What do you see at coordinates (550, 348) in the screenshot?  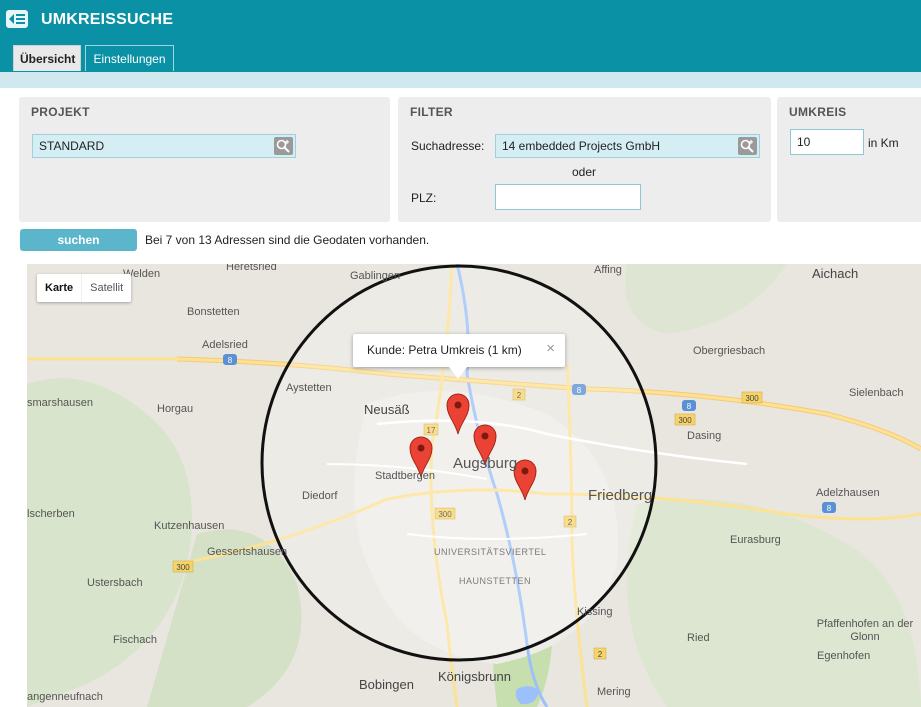 I see `close-icon: ×` at bounding box center [550, 348].